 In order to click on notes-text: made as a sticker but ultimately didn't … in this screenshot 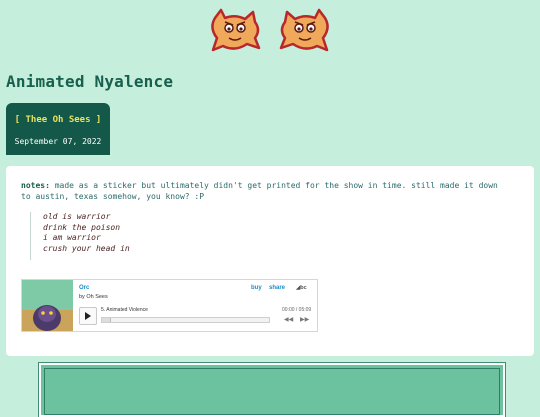, I will do `click(259, 191)`.